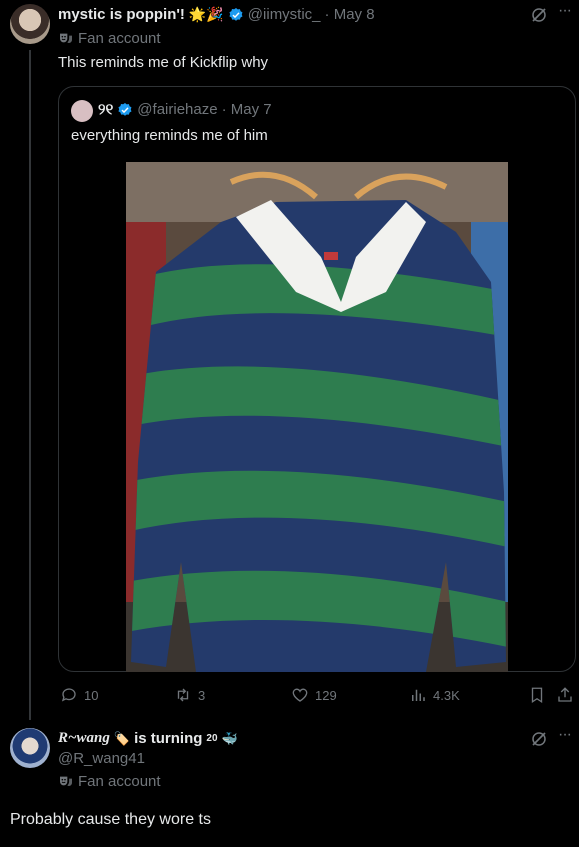 The width and height of the screenshot is (579, 847). I want to click on repost-count: 3, so click(202, 695).